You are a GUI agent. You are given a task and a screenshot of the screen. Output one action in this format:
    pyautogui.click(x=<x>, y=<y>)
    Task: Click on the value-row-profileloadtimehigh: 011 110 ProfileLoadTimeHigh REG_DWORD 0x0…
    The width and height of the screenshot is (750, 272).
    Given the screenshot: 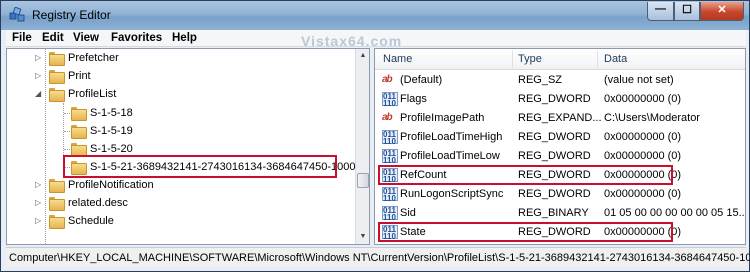 What is the action you would take?
    pyautogui.click(x=560, y=137)
    